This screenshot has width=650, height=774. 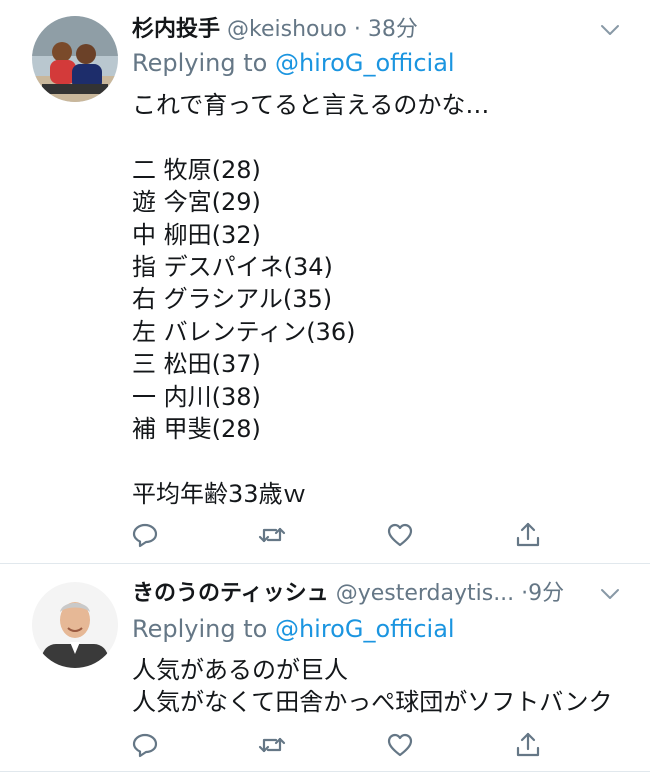 I want to click on display-name: 杉内投手, so click(x=176, y=29).